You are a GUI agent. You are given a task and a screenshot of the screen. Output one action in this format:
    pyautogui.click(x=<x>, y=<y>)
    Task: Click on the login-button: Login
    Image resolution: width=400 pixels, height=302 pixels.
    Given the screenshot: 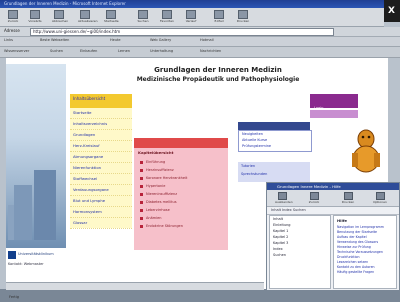 What is the action you would take?
    pyautogui.click(x=334, y=102)
    